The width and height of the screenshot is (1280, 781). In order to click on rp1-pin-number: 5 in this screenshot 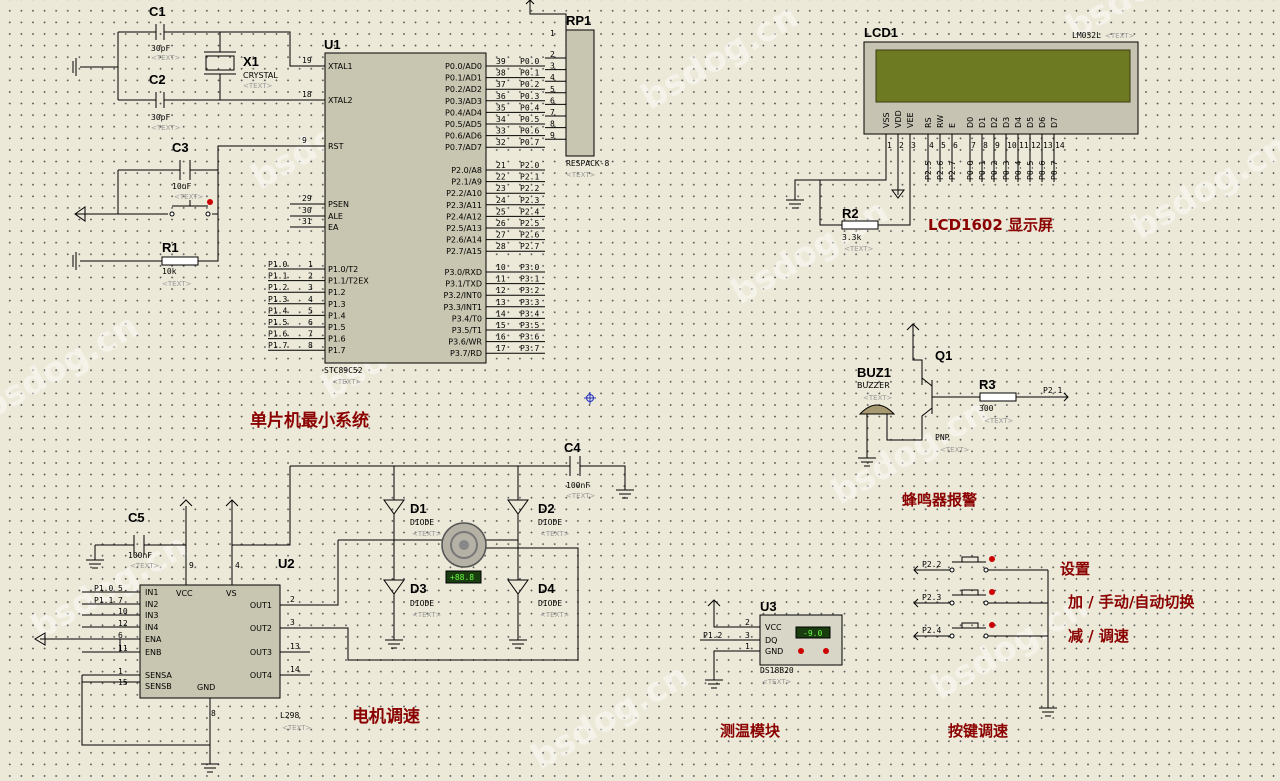, I will do `click(552, 89)`.